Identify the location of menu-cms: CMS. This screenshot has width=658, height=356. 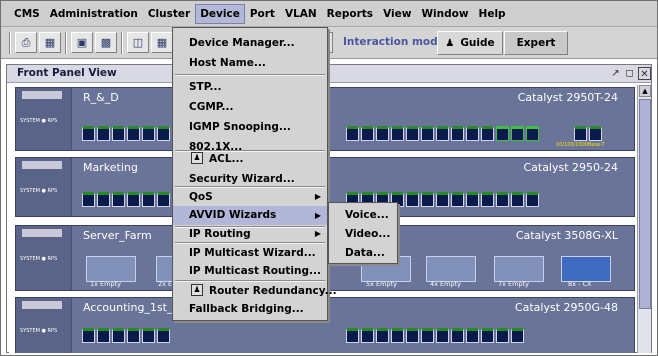
(27, 14).